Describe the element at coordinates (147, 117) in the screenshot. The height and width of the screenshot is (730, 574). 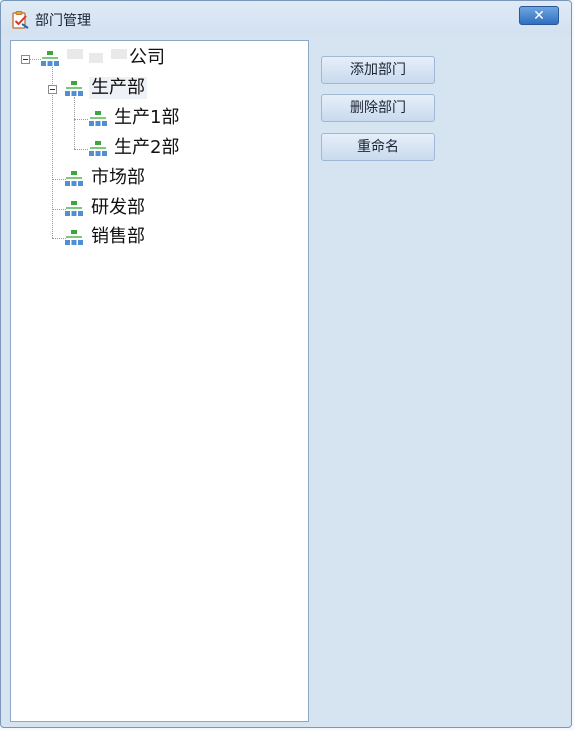
I see `tree-node-label: 生产1部` at that location.